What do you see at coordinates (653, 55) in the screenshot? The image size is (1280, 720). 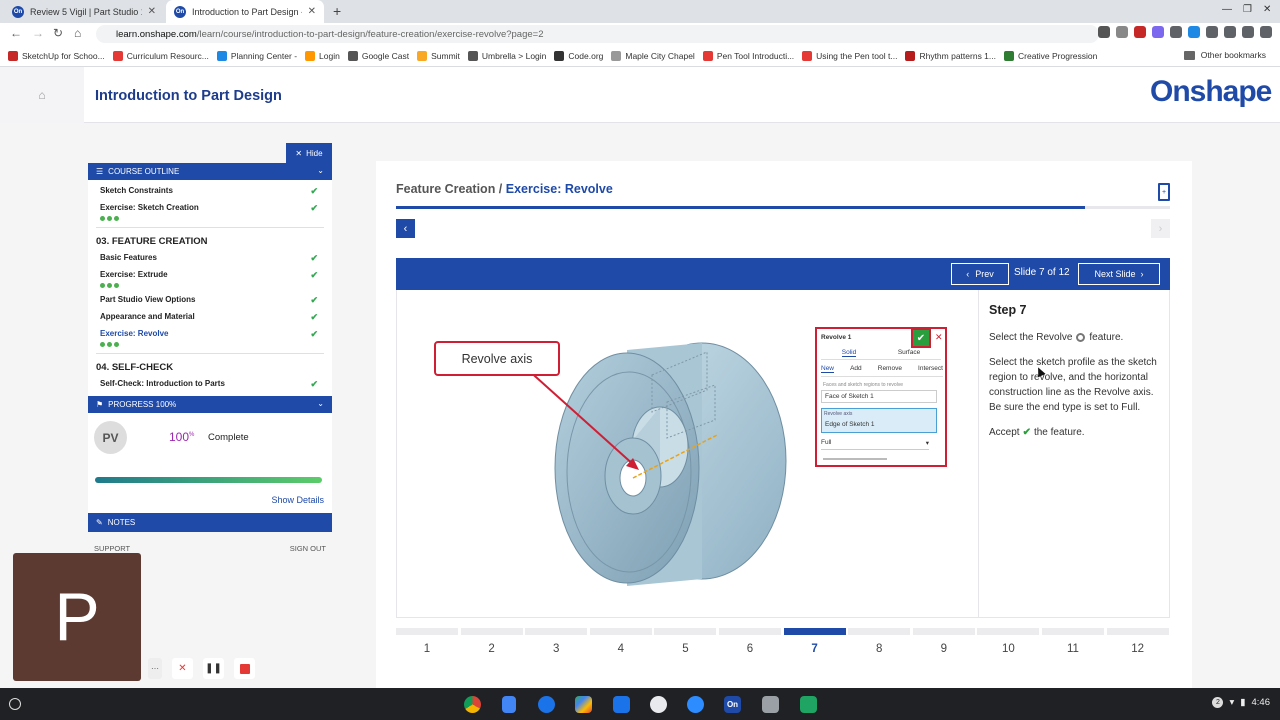 I see `bookmark-item: Maple City Chapel` at bounding box center [653, 55].